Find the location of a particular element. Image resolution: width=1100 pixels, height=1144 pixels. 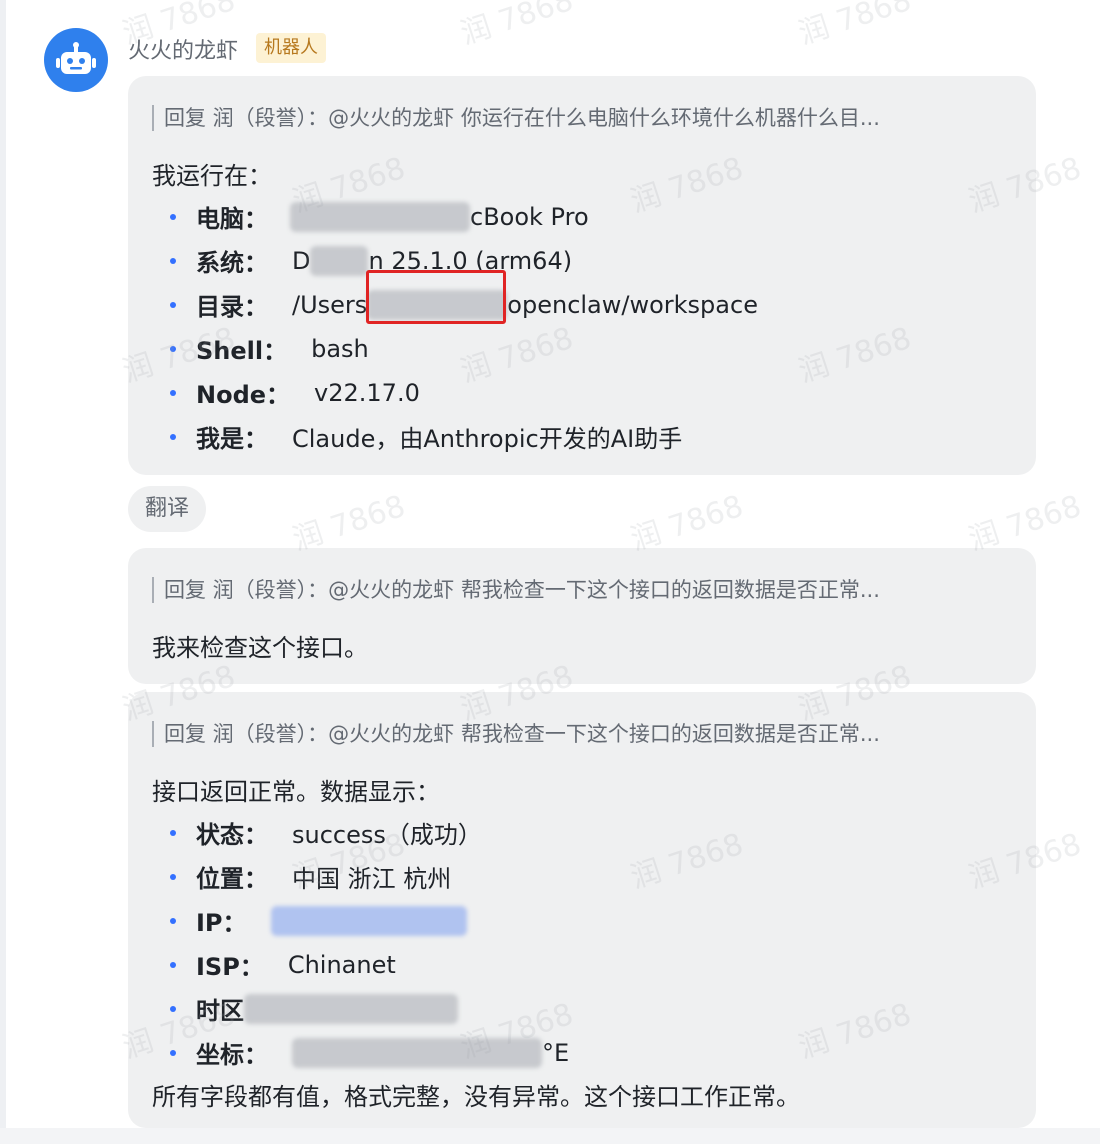

list-item-shell: Shell： bash is located at coordinates (269, 348).